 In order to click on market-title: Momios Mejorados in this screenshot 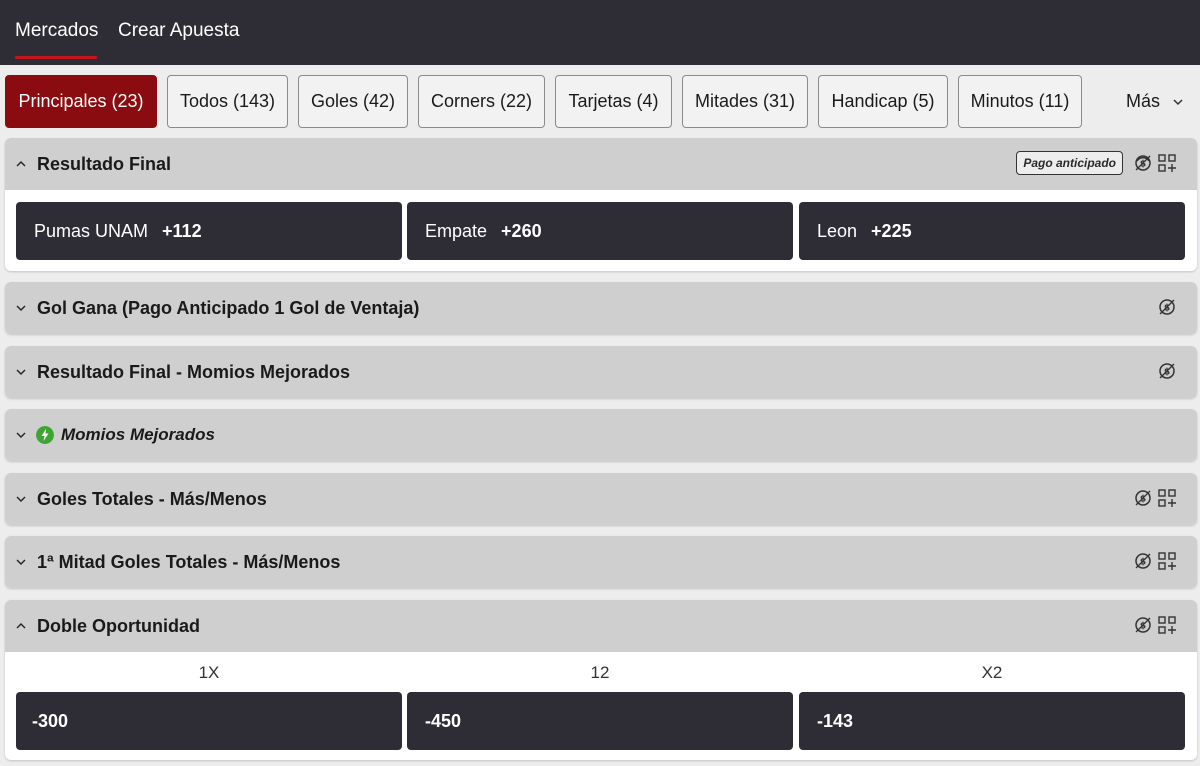, I will do `click(138, 434)`.